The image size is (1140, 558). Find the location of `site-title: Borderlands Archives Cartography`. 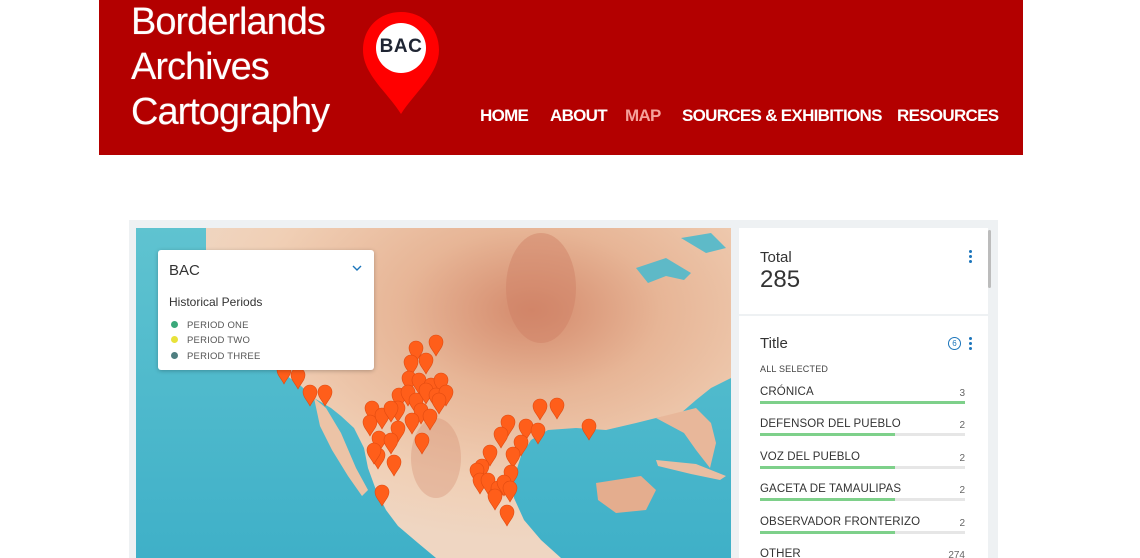

site-title: Borderlands Archives Cartography is located at coordinates (230, 67).